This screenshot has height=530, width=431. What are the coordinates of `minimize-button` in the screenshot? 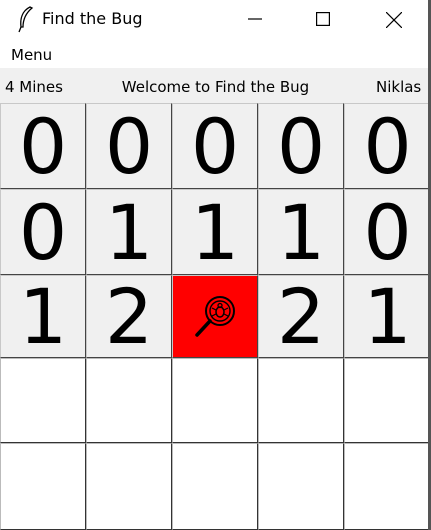 It's located at (255, 19).